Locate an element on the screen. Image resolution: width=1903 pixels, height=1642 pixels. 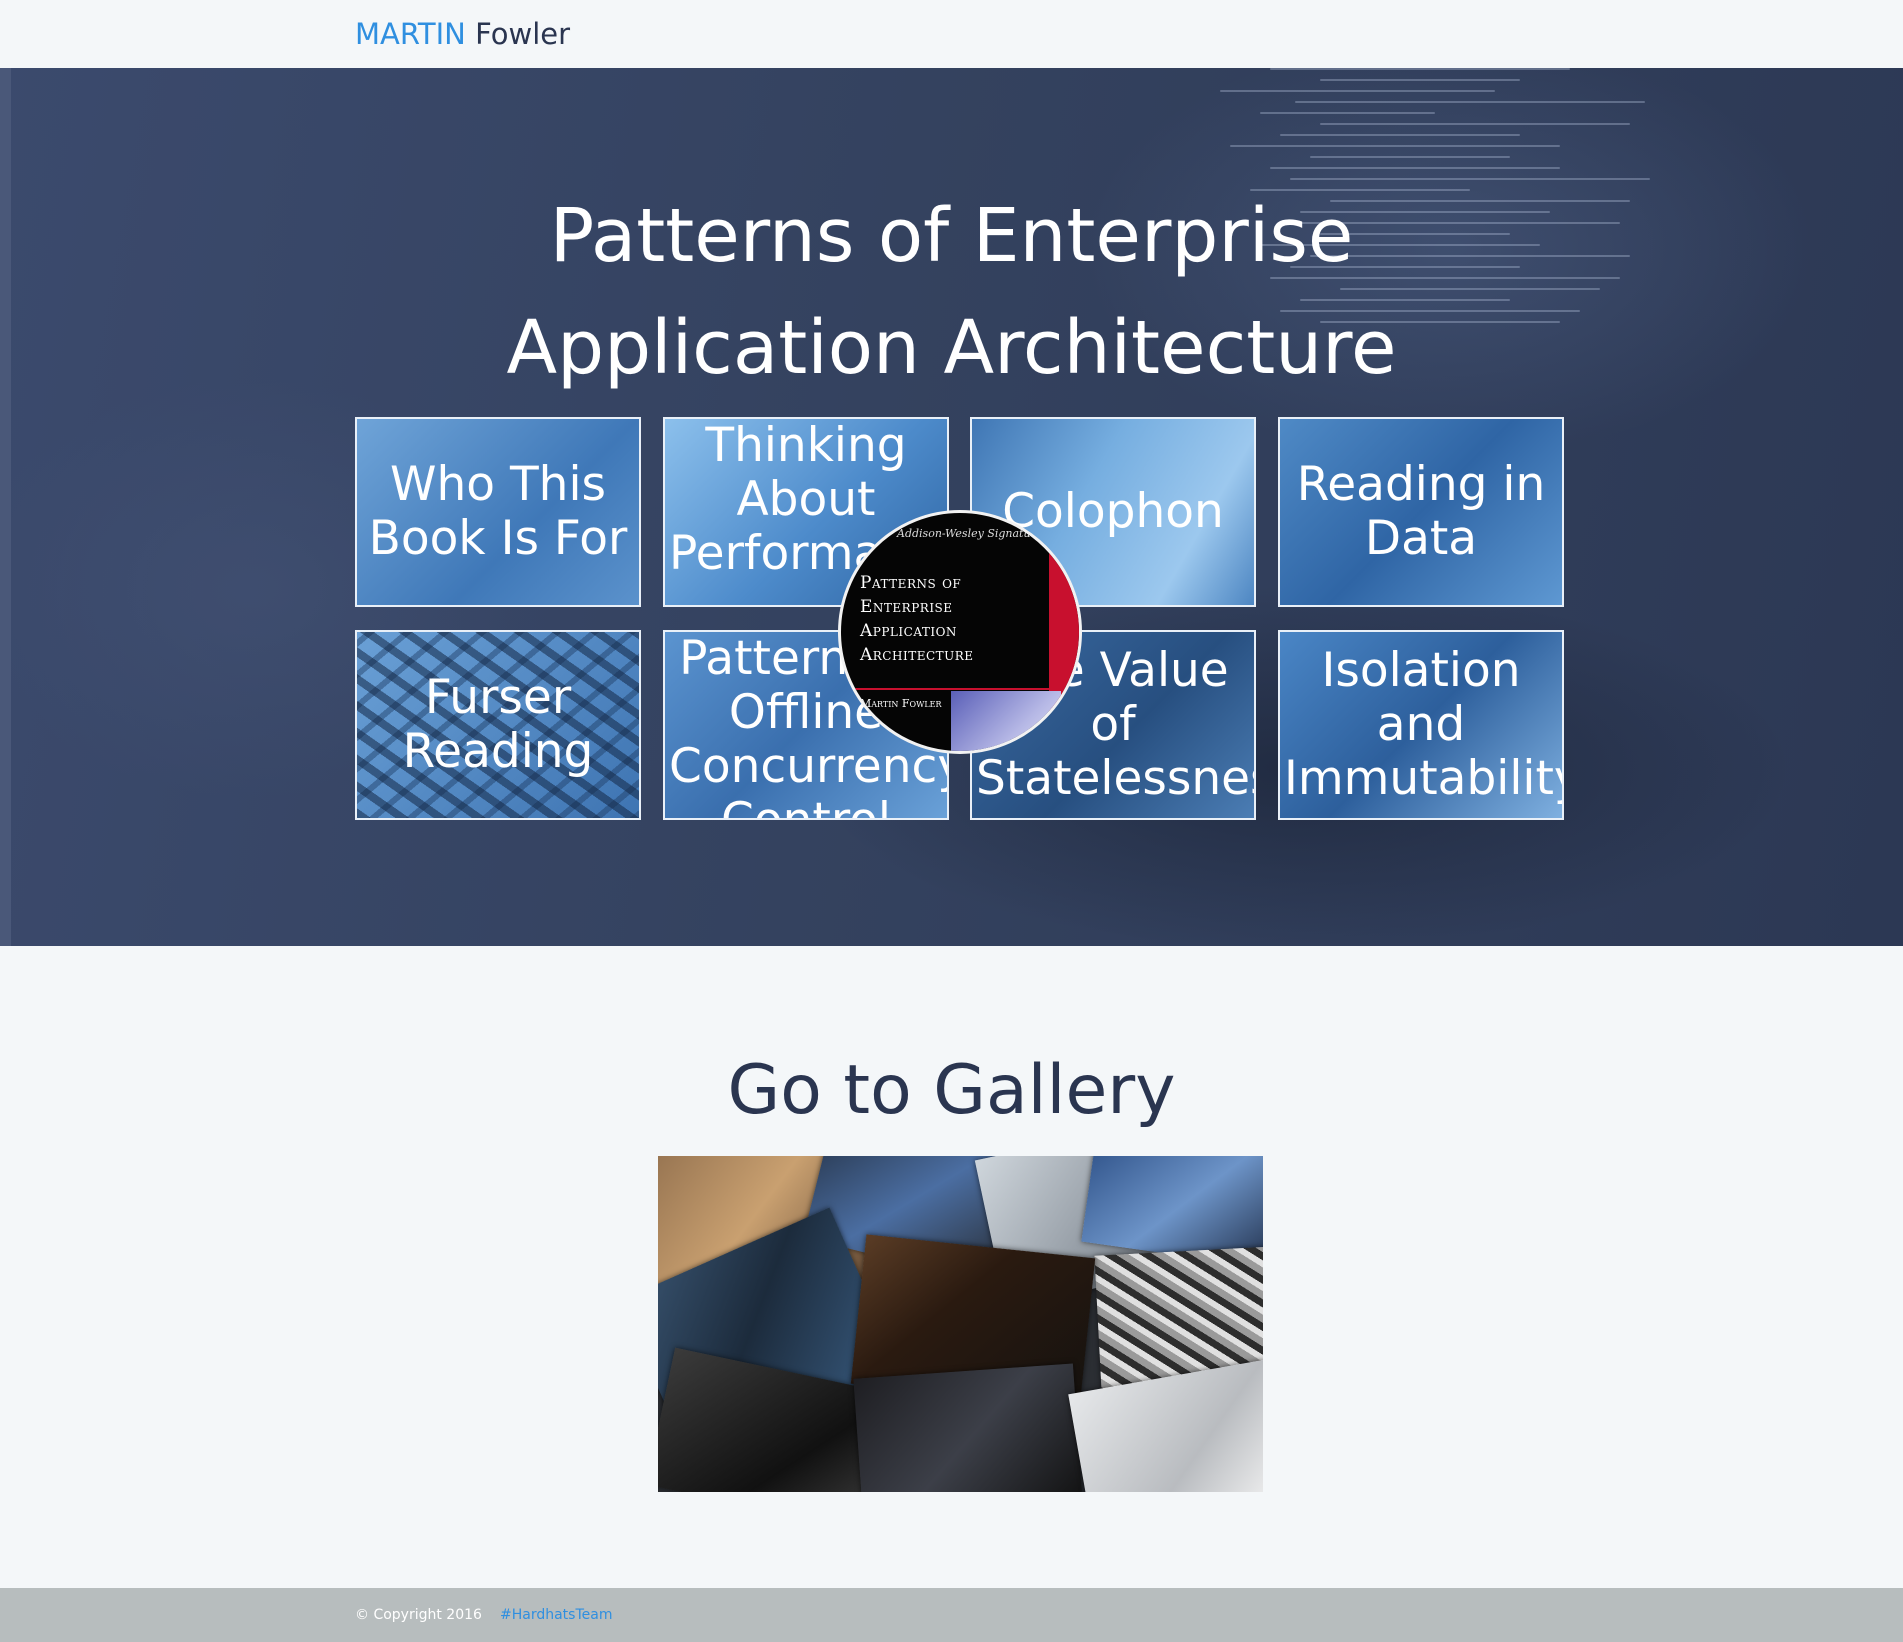
gallery-heading: Go to Gallery is located at coordinates (951, 1090).